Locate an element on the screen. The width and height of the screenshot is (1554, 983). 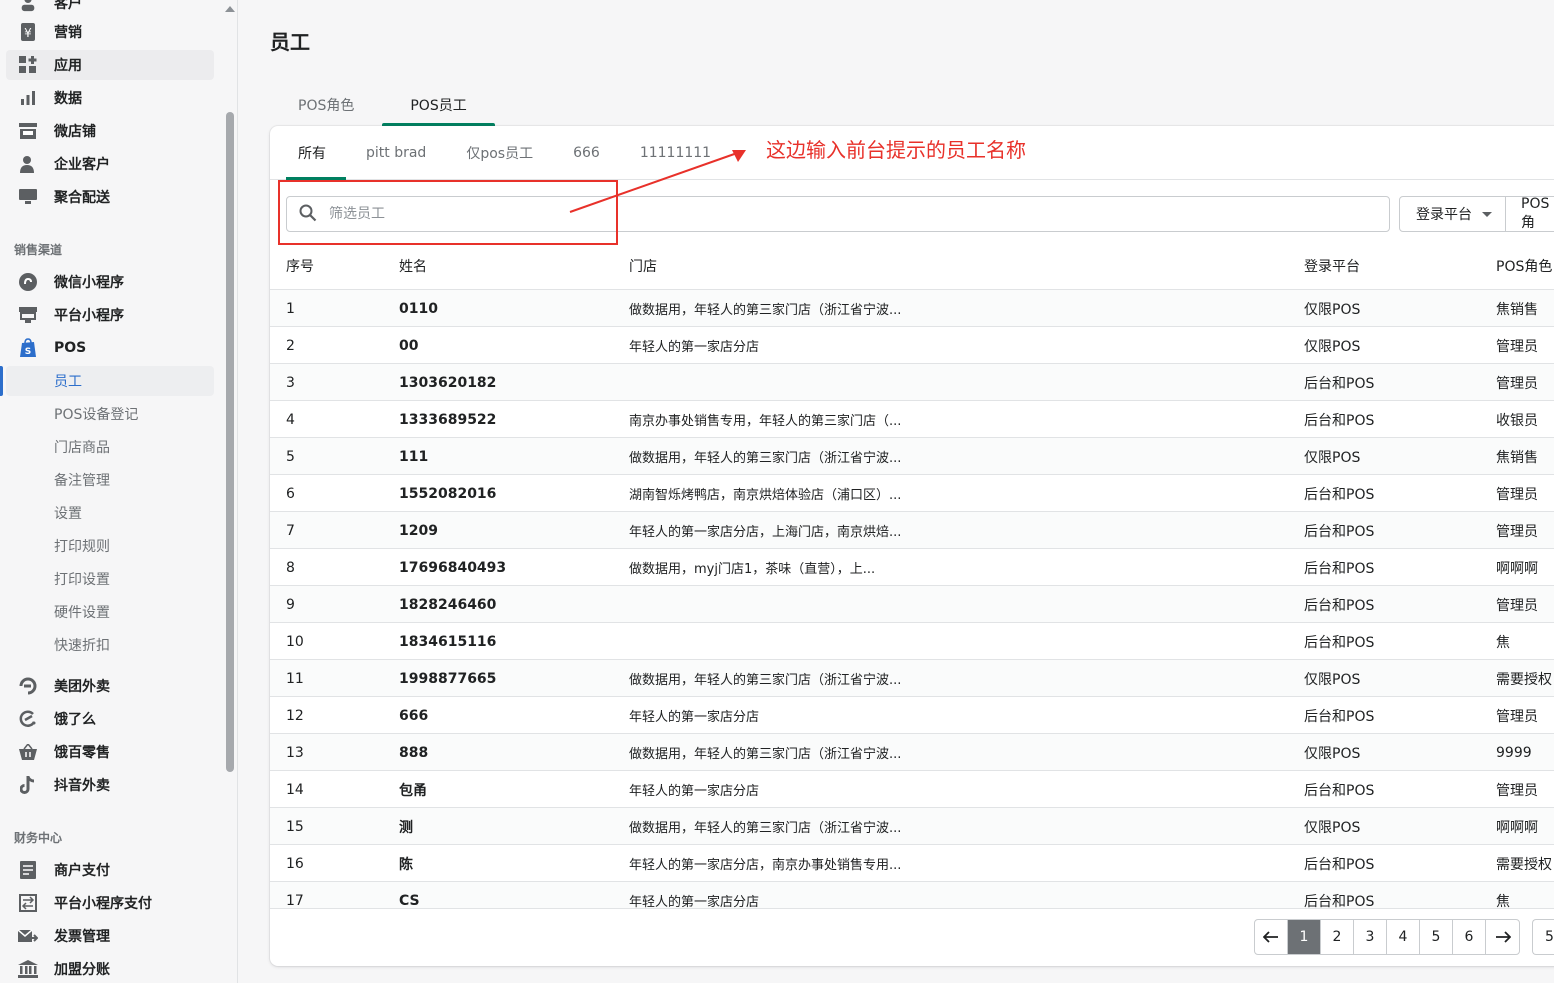
cell-name: 1834615116 is located at coordinates (448, 641).